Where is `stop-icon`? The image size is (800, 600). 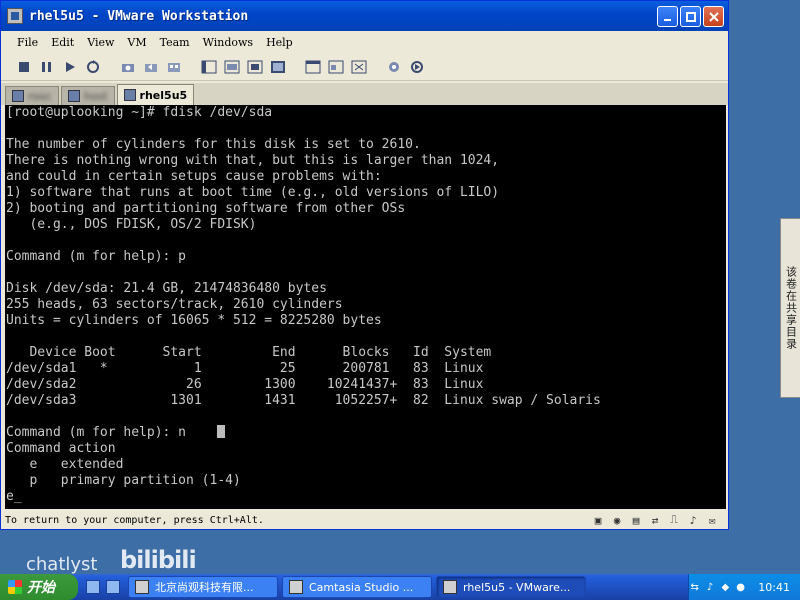 stop-icon is located at coordinates (24, 66).